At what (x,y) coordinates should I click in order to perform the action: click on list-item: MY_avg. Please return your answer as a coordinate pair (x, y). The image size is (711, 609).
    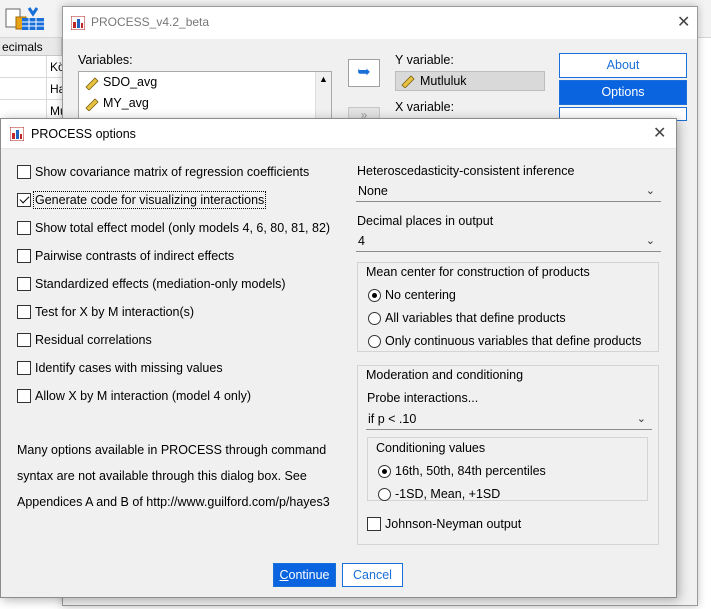
    Looking at the image, I should click on (205, 103).